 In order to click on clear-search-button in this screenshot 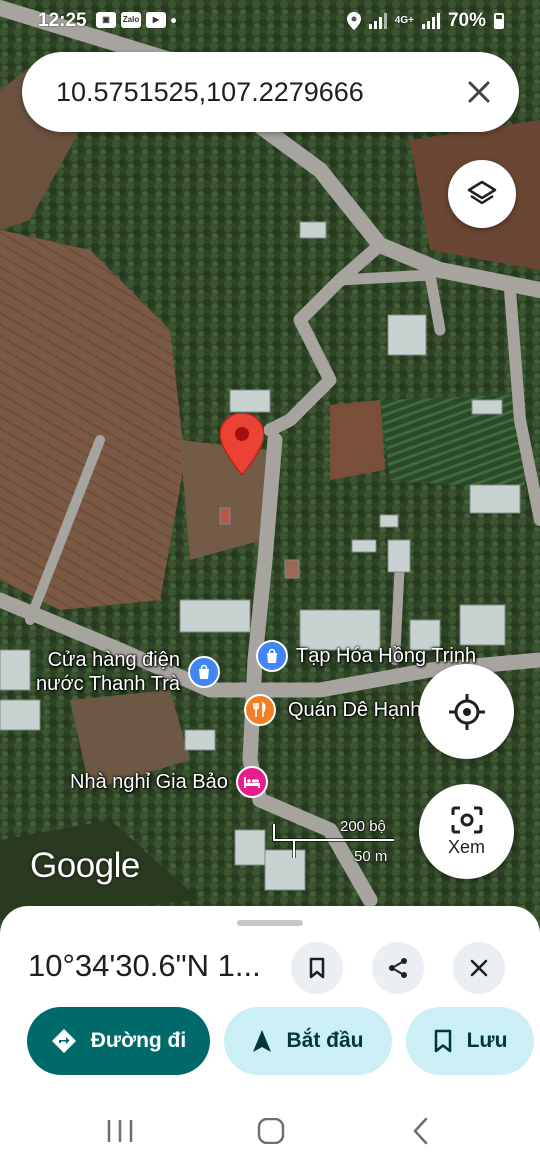, I will do `click(479, 92)`.